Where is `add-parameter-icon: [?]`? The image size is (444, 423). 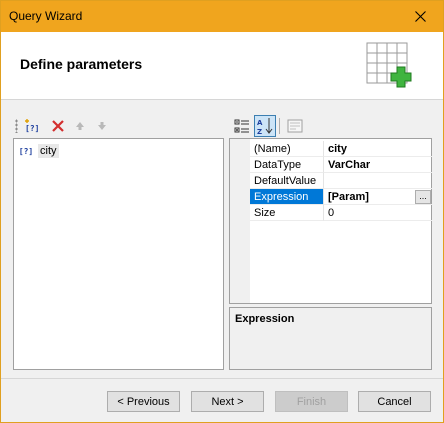 add-parameter-icon: [?] is located at coordinates (31, 126).